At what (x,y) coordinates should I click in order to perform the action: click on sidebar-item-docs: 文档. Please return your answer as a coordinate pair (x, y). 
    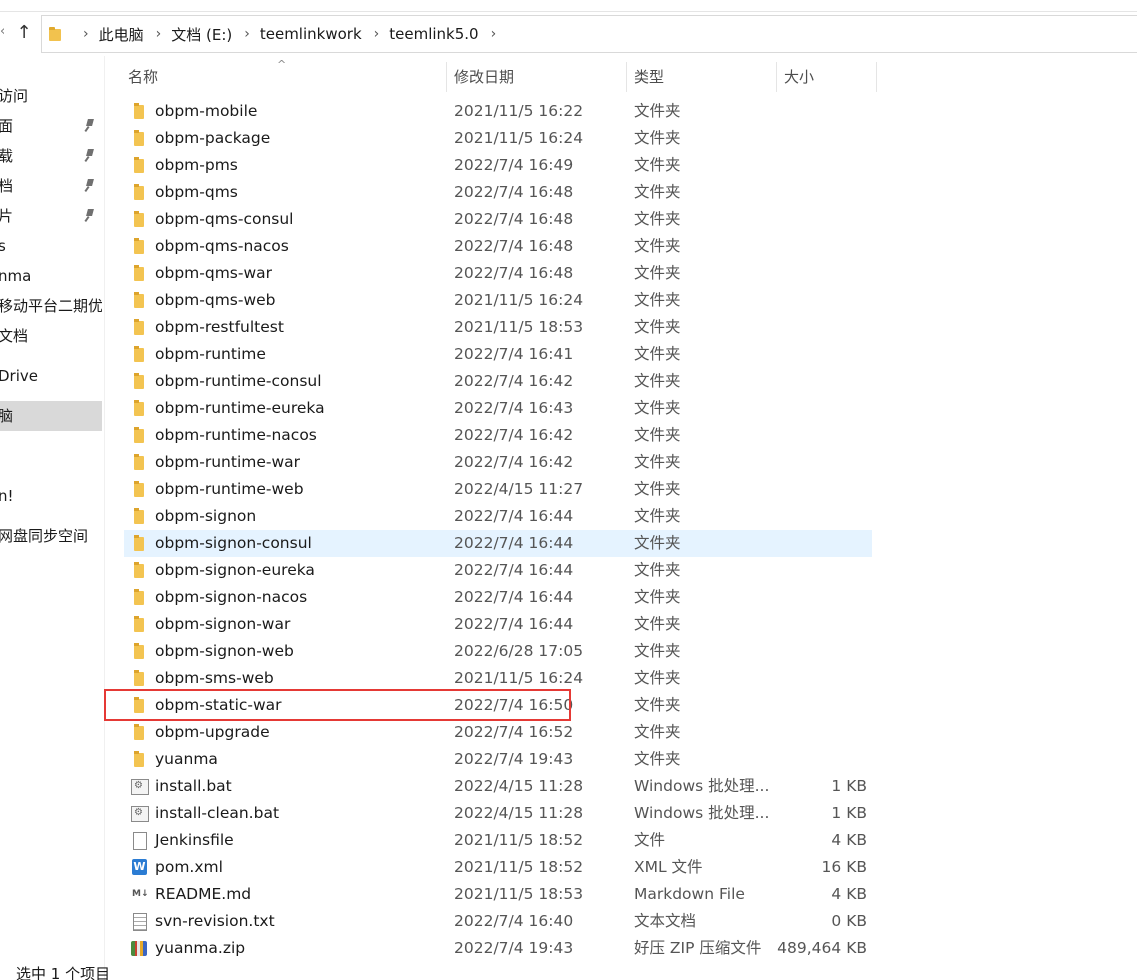
    Looking at the image, I should click on (51, 336).